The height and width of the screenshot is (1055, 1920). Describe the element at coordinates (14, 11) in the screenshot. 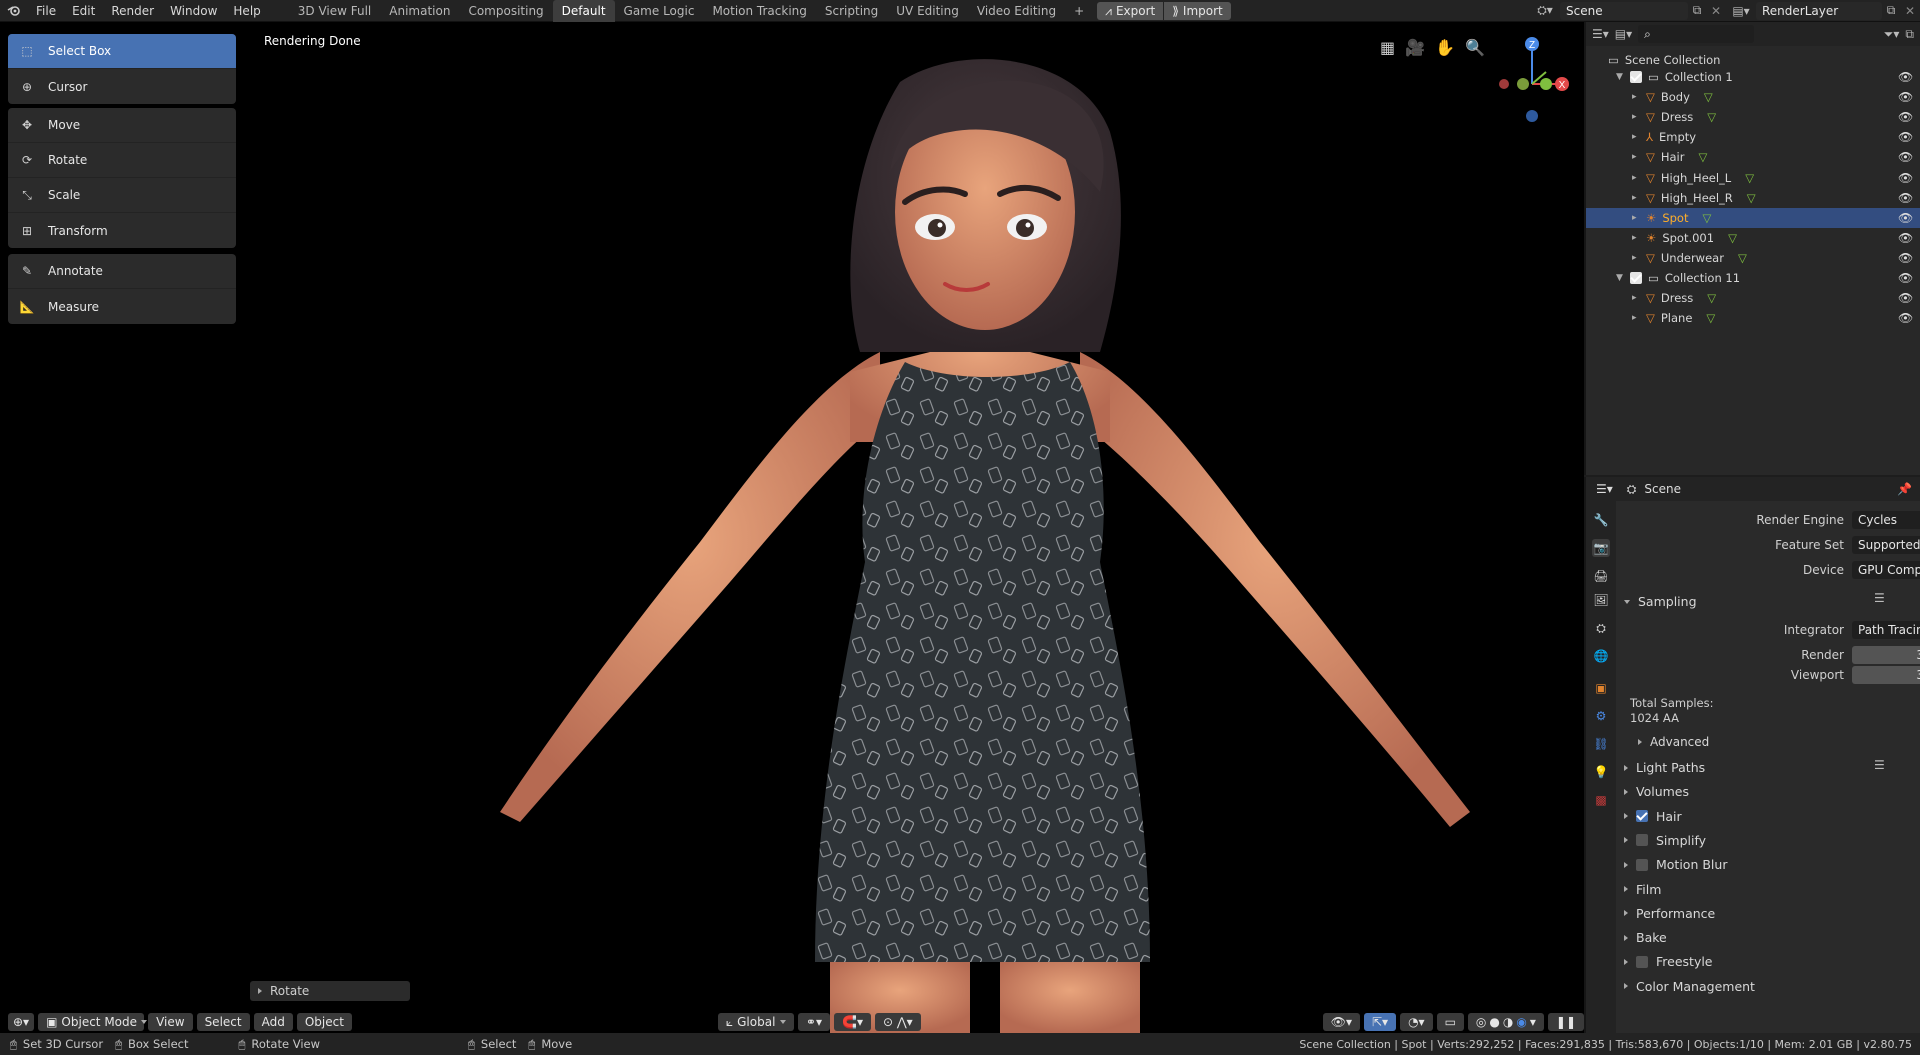

I see `blender-logo-icon` at that location.